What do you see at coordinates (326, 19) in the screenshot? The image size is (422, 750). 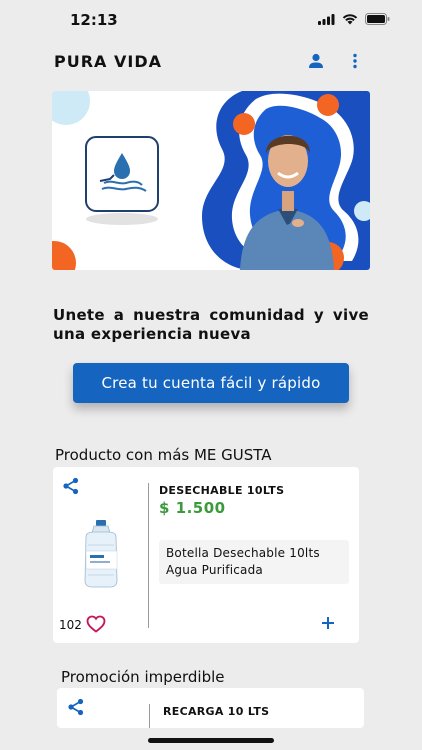 I see `cellular-signal-icon` at bounding box center [326, 19].